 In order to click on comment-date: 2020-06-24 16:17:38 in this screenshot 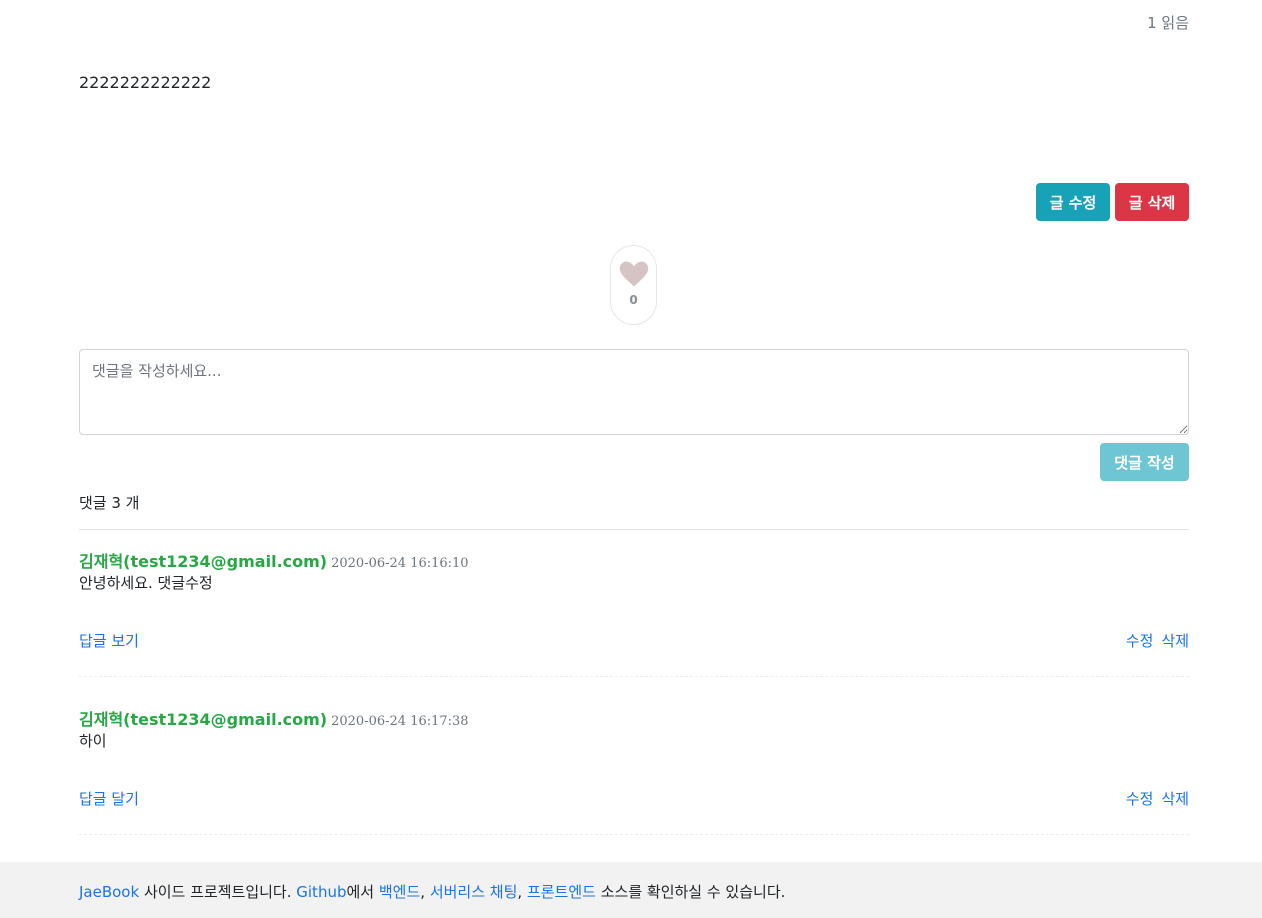, I will do `click(400, 721)`.